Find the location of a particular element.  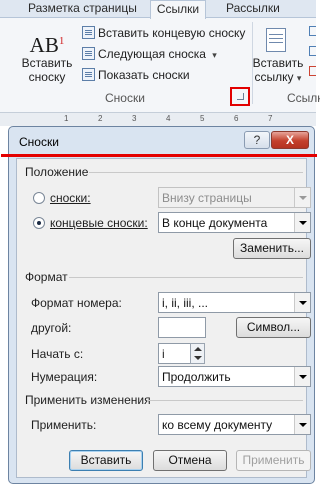

show-notes-button: Показать сноски is located at coordinates (136, 75).